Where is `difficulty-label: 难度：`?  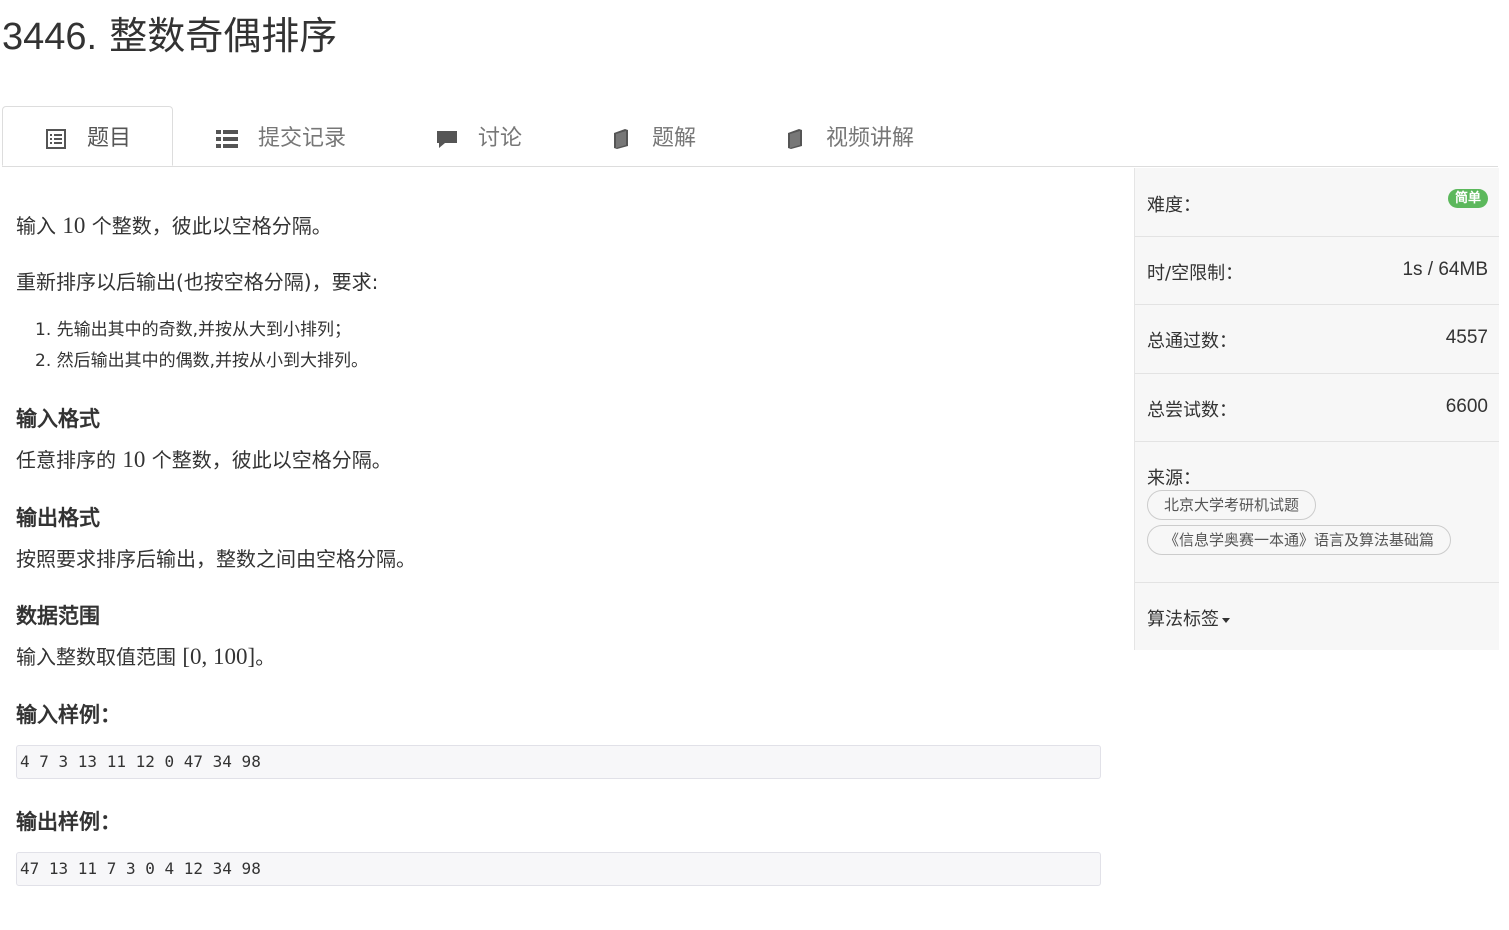
difficulty-label: 难度： is located at coordinates (1174, 205).